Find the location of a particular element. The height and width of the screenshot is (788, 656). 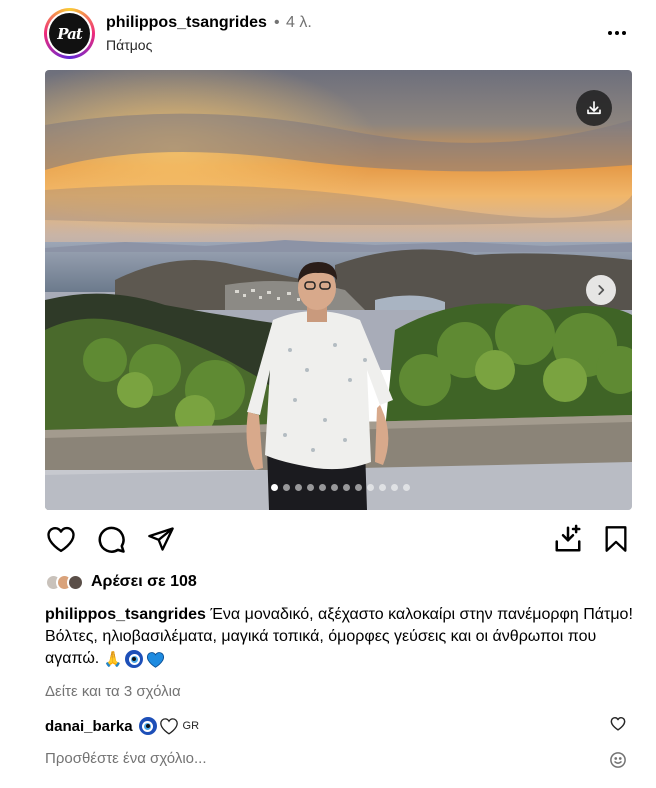

avatar: Pat is located at coordinates (69, 33).